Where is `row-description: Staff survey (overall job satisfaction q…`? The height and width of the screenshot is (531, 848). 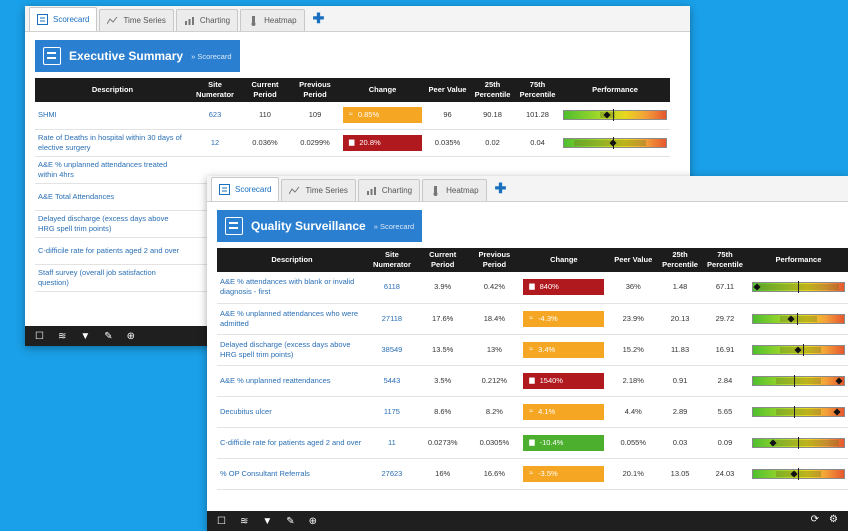 row-description: Staff survey (overall job satisfaction q… is located at coordinates (112, 278).